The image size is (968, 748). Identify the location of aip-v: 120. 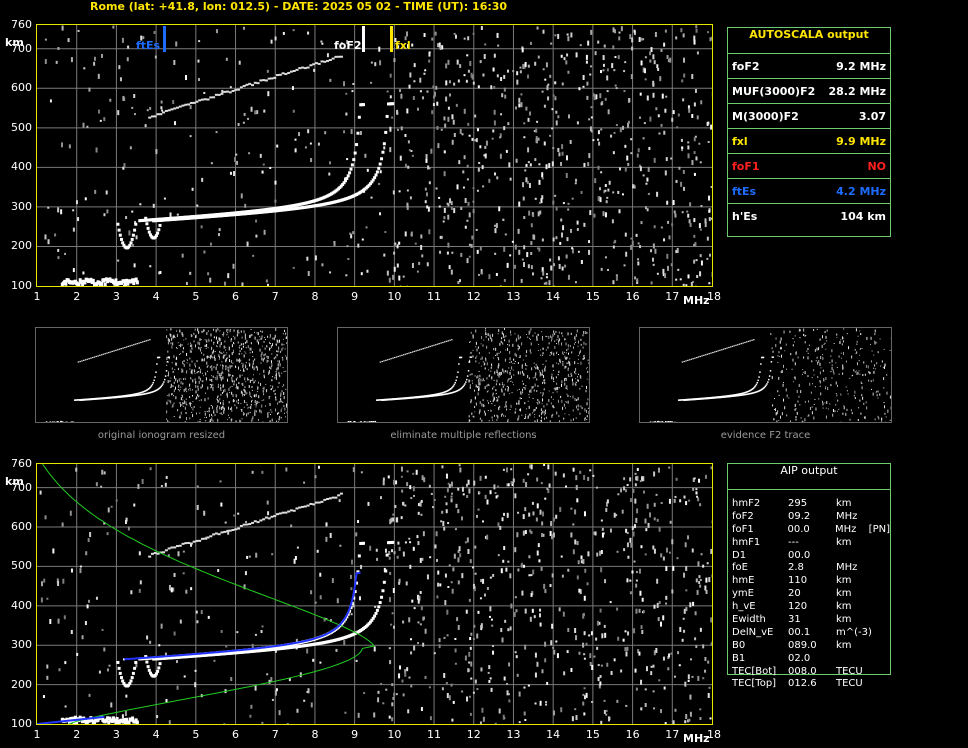
(798, 607).